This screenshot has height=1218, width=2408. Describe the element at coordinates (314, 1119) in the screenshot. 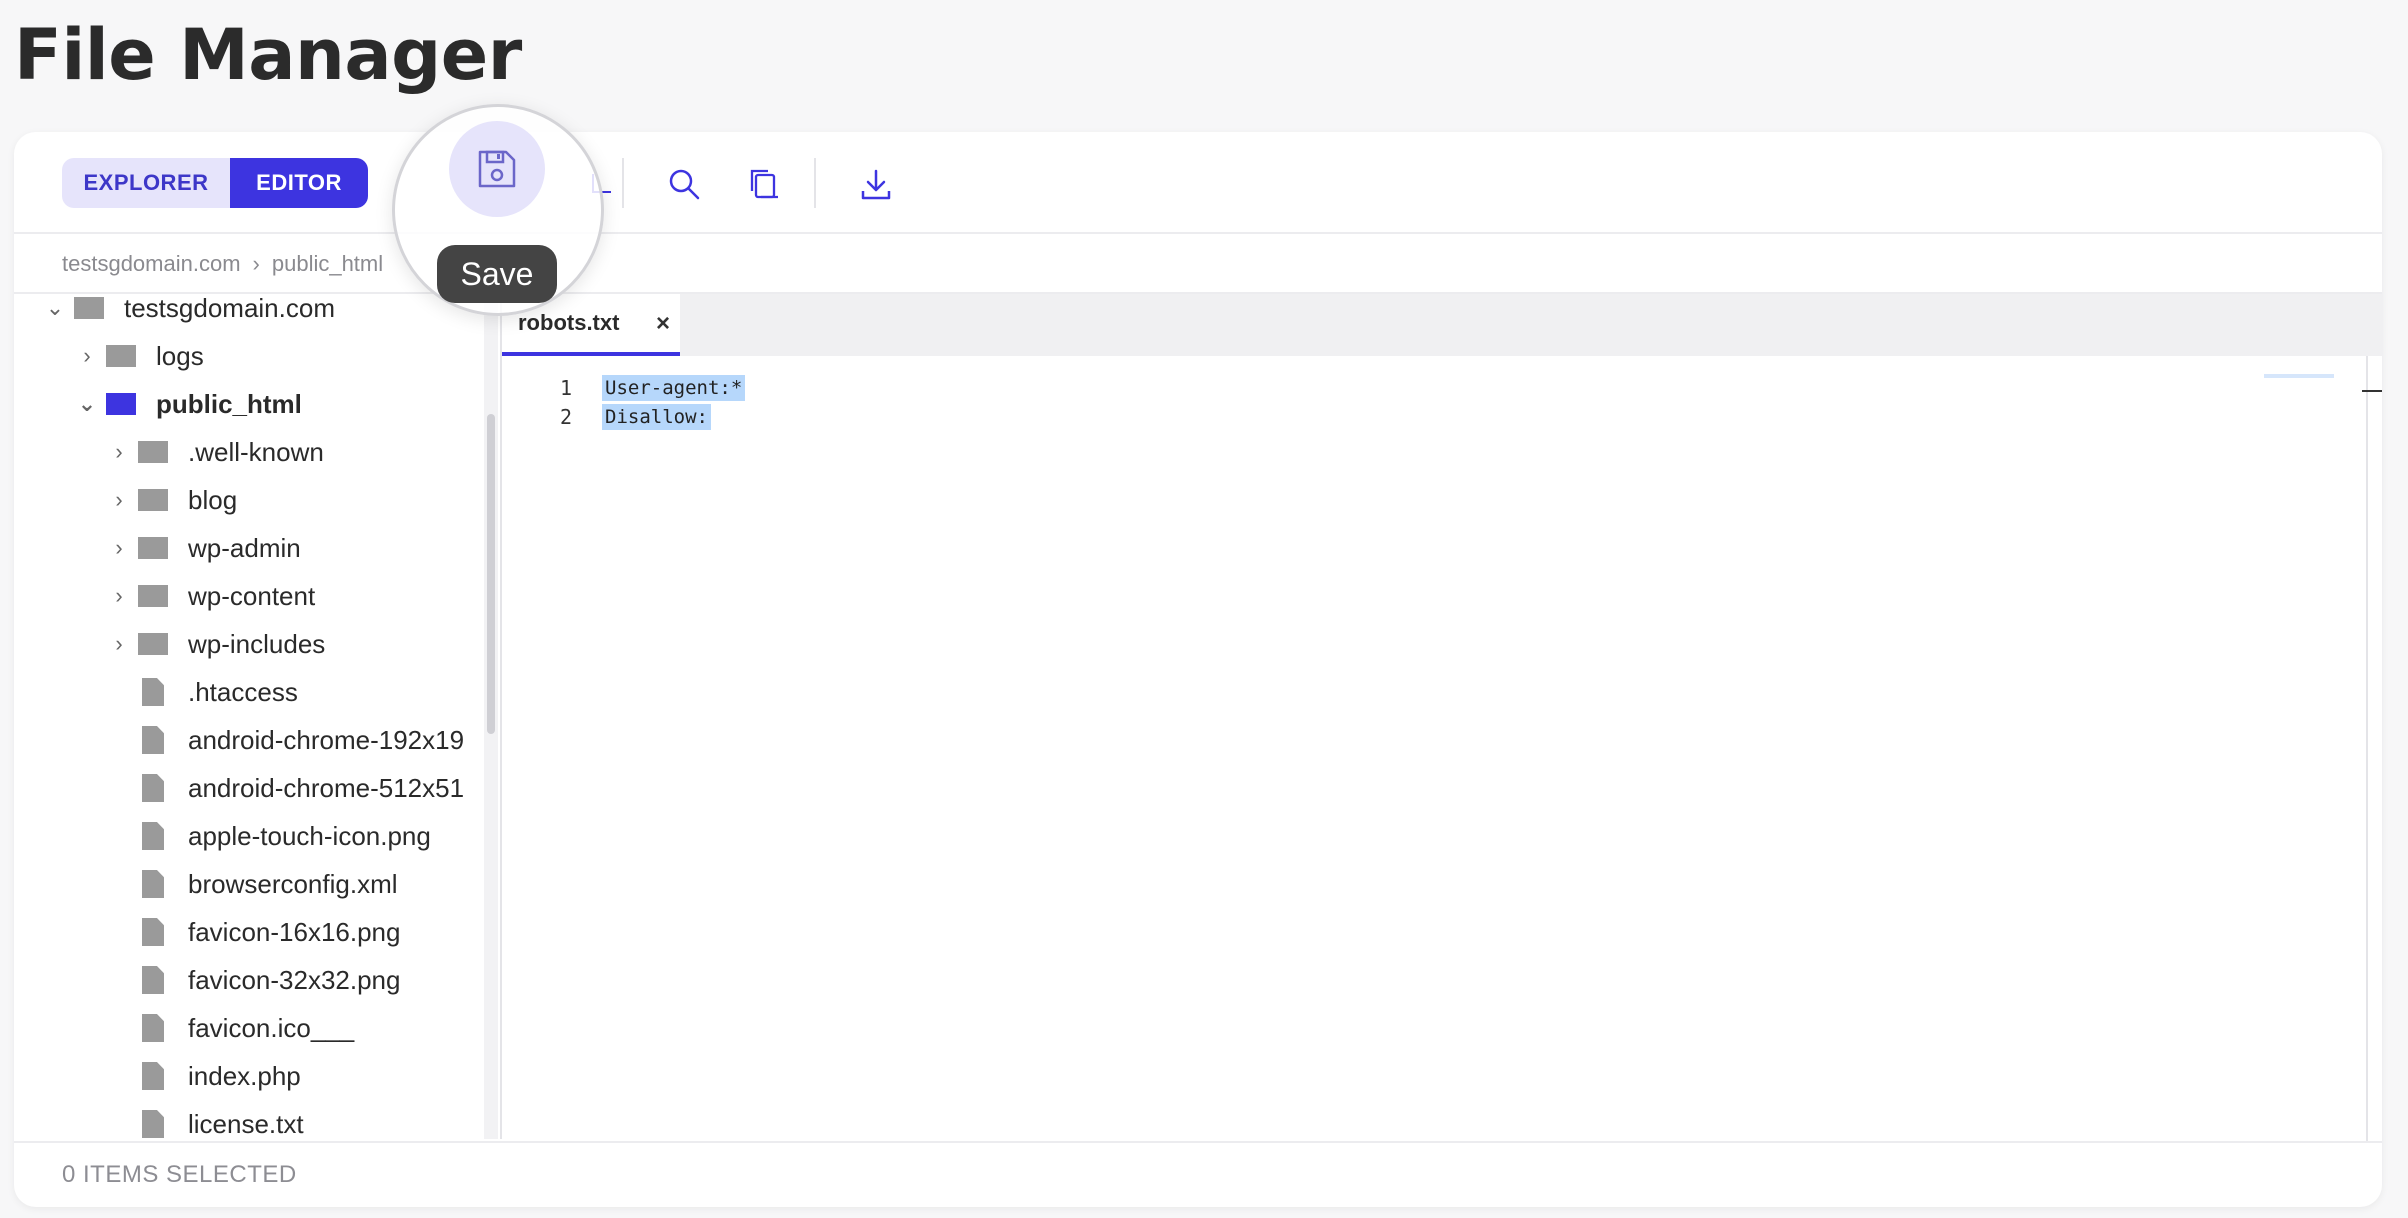

I see `tree-item-file: license.txt` at that location.